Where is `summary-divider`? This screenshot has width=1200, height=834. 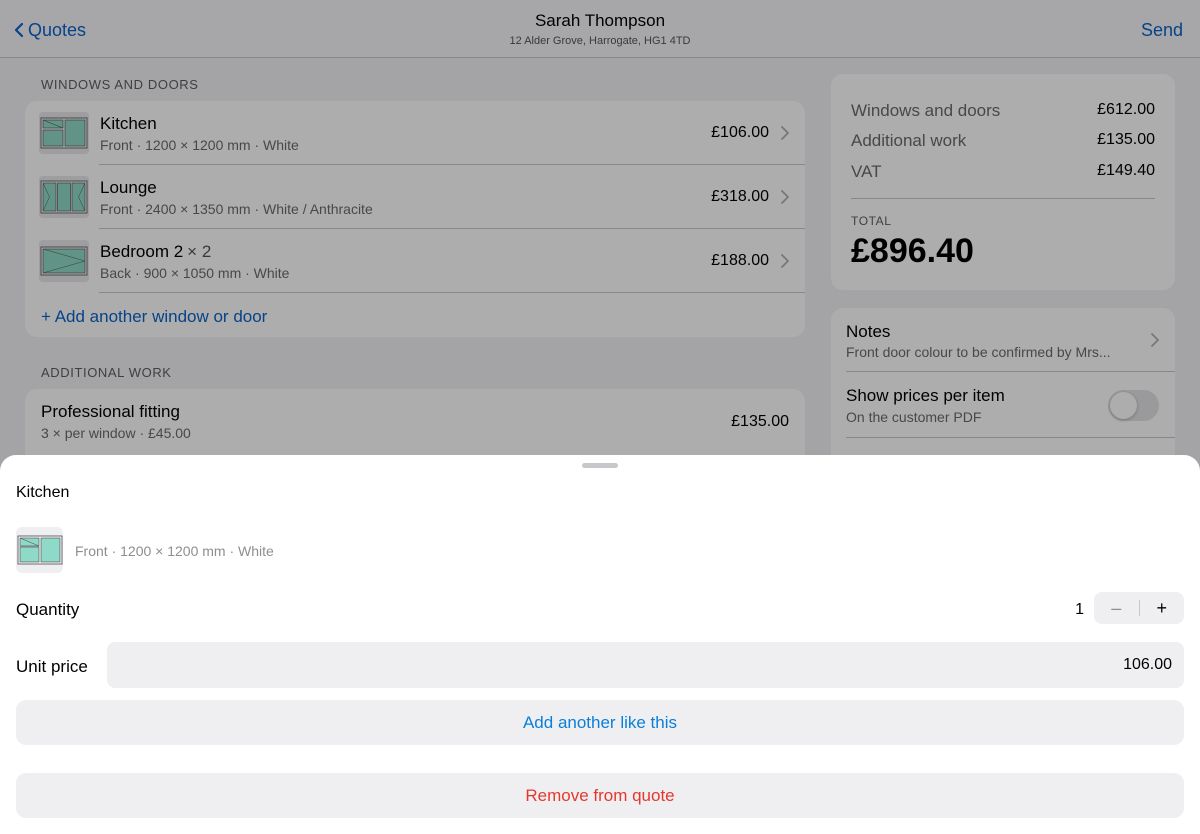
summary-divider is located at coordinates (1003, 198).